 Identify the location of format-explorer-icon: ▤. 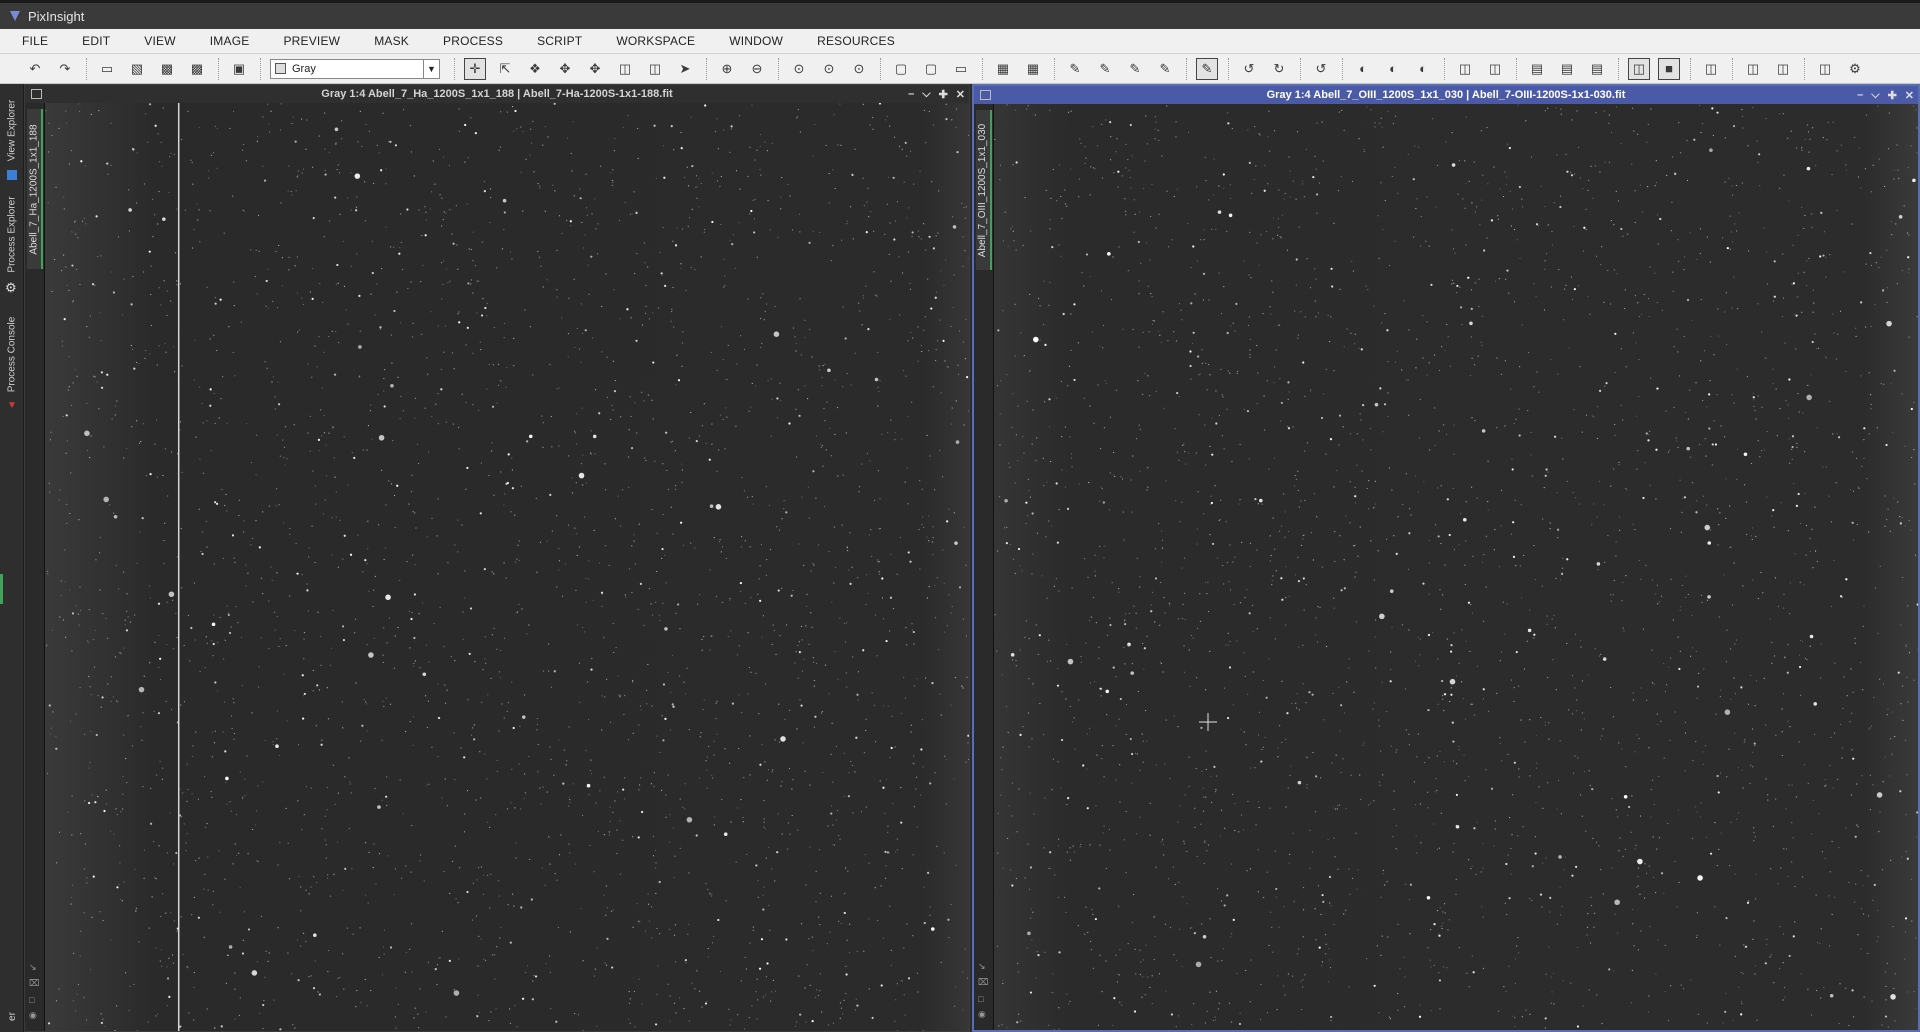
(1537, 69).